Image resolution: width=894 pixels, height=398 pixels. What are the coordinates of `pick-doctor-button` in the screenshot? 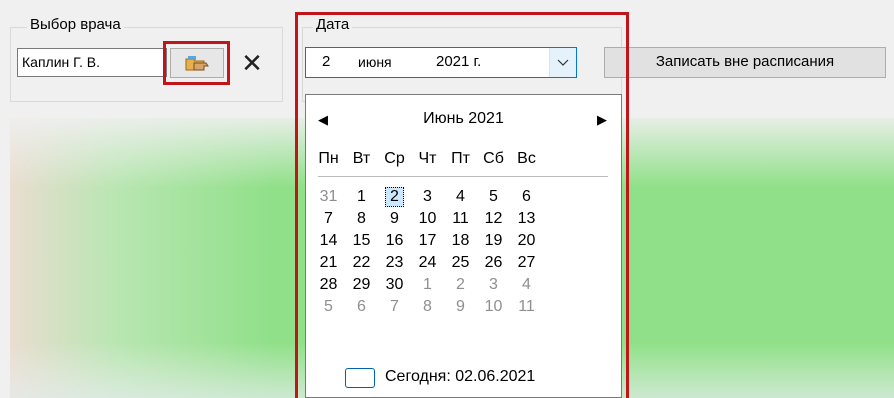 It's located at (197, 63).